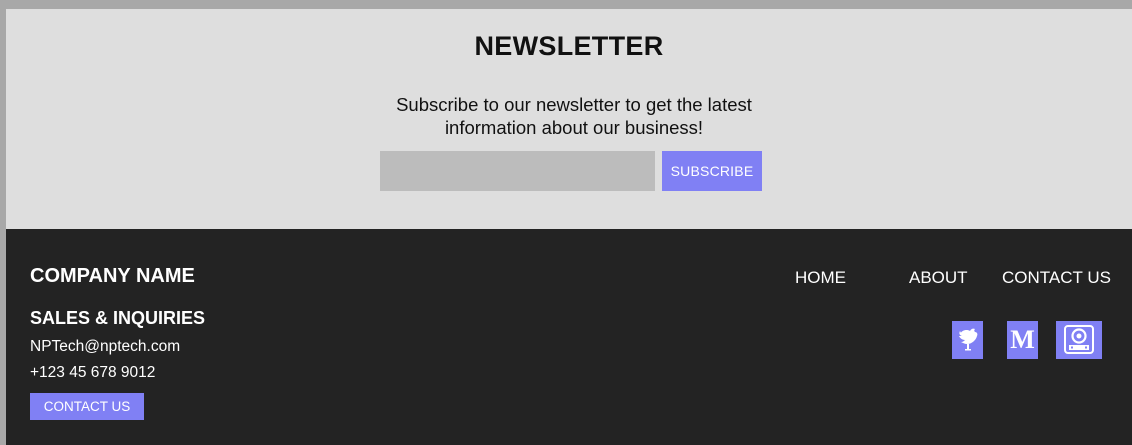 The height and width of the screenshot is (445, 1132). I want to click on contact-email: NPTech@nptech.com, so click(105, 346).